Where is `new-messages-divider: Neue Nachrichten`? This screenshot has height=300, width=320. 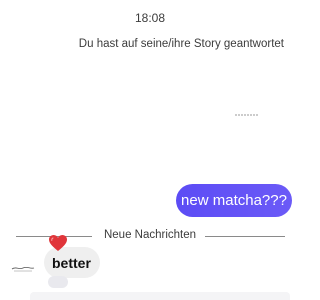
new-messages-divider: Neue Nachrichten is located at coordinates (150, 236).